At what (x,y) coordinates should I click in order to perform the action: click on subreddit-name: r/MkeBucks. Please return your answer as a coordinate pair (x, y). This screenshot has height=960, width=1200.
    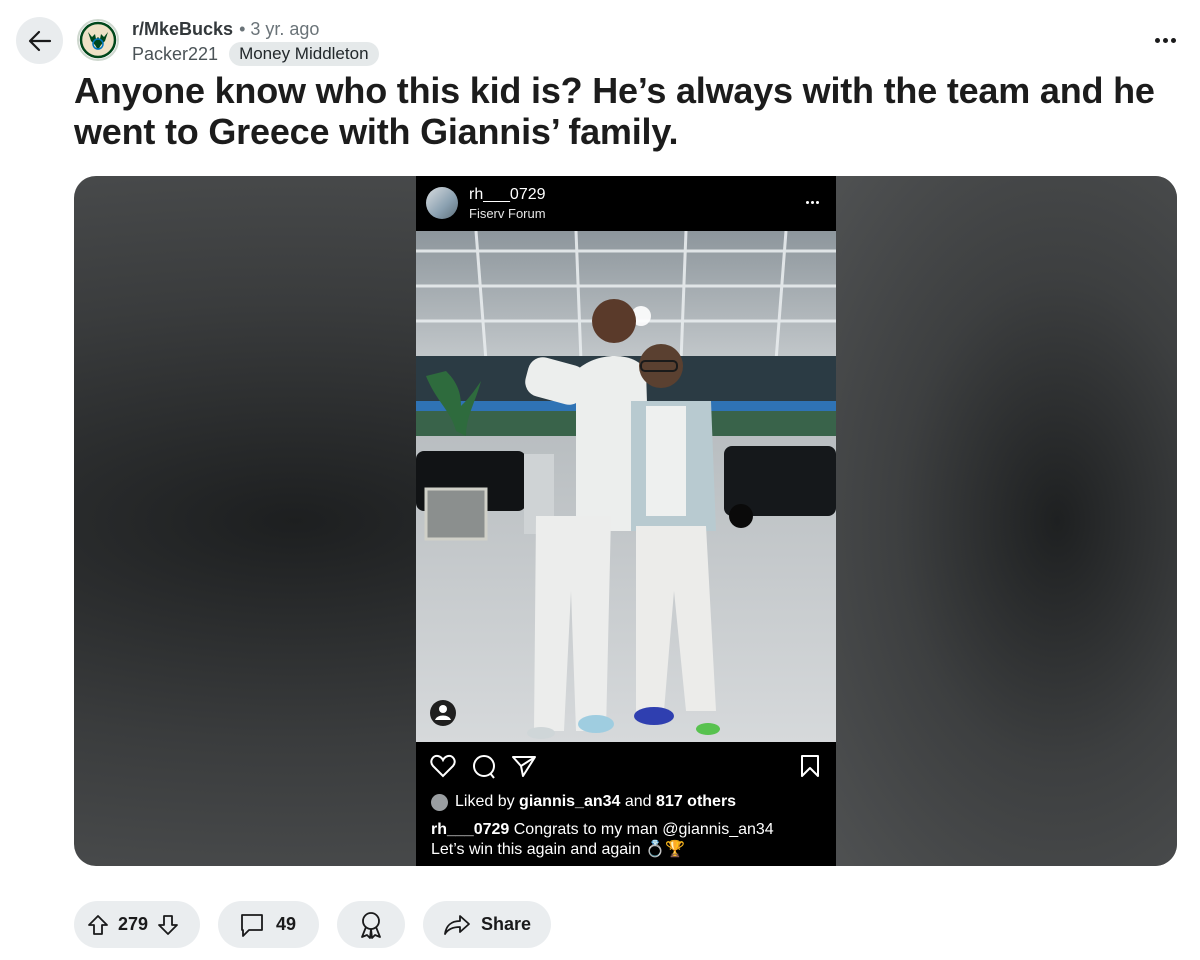
    Looking at the image, I should click on (182, 29).